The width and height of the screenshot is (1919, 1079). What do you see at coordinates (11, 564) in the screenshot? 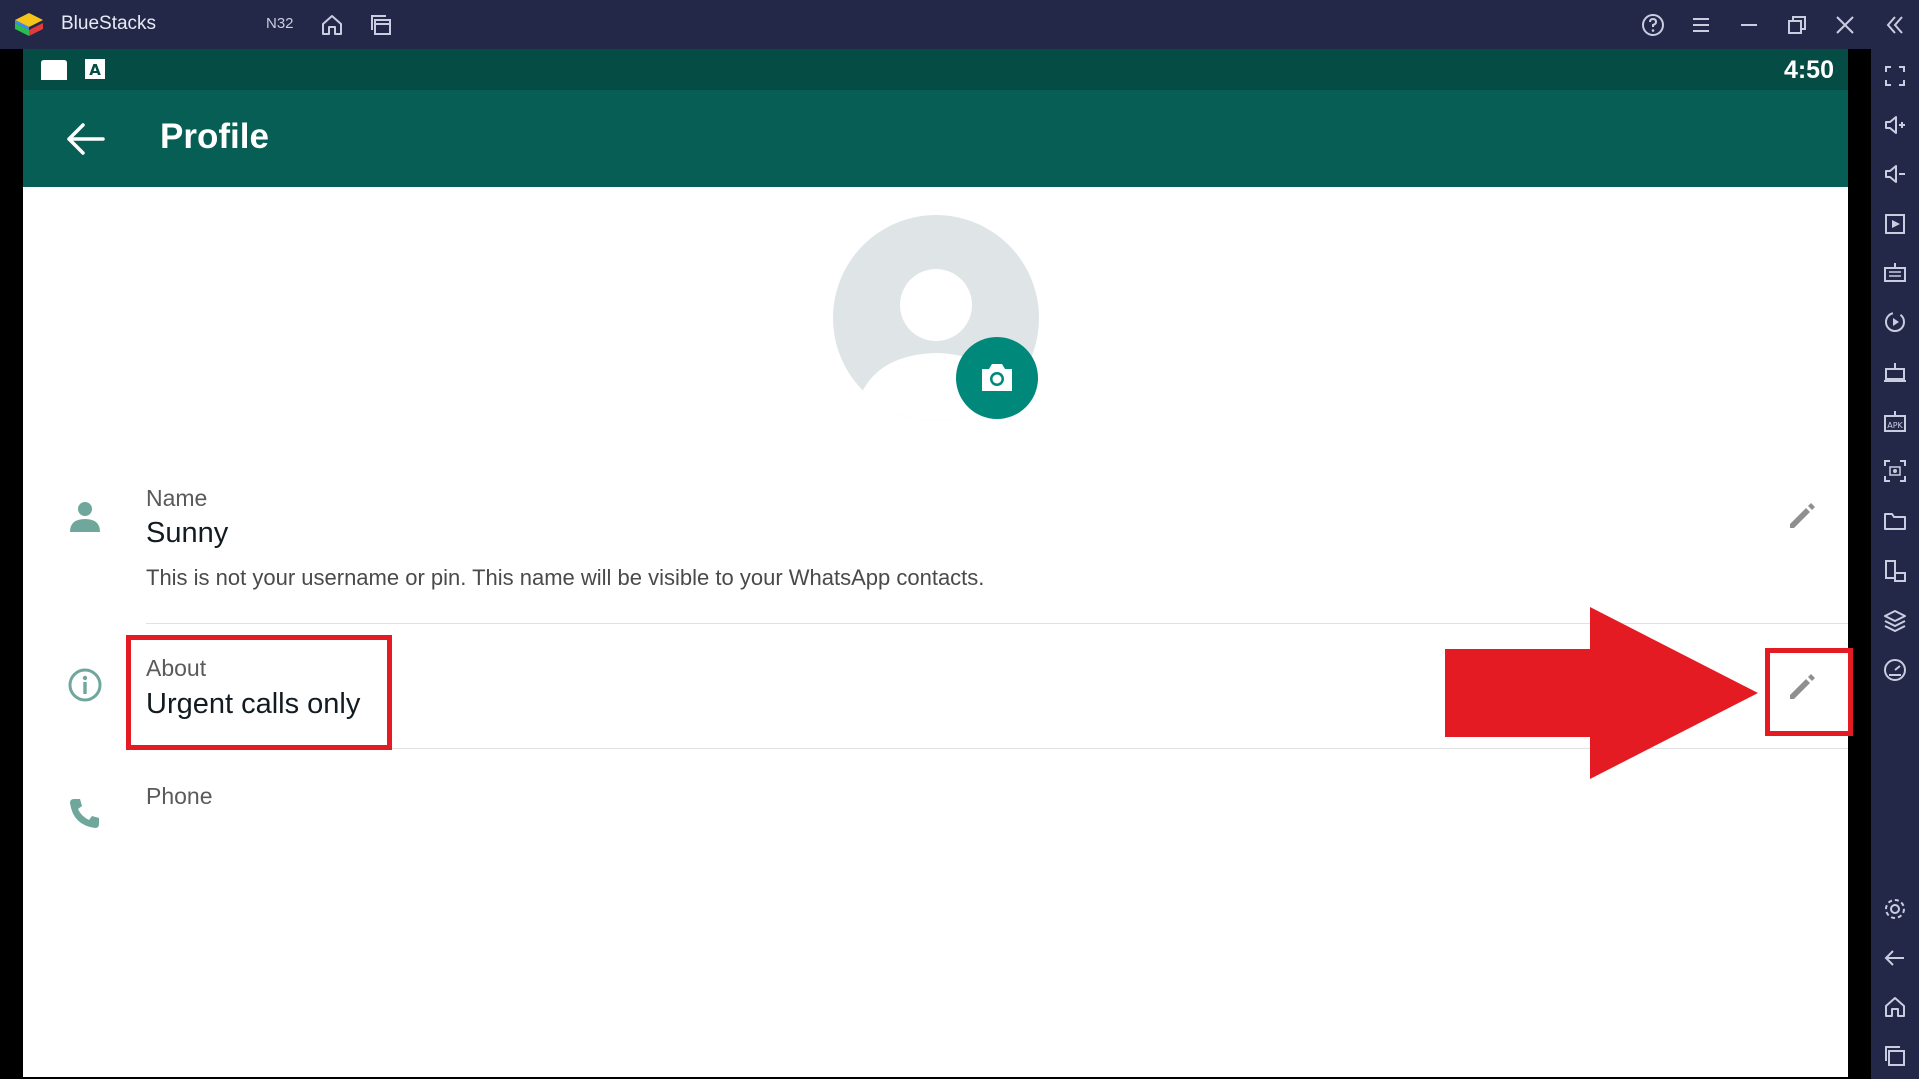
I see `frame-left` at bounding box center [11, 564].